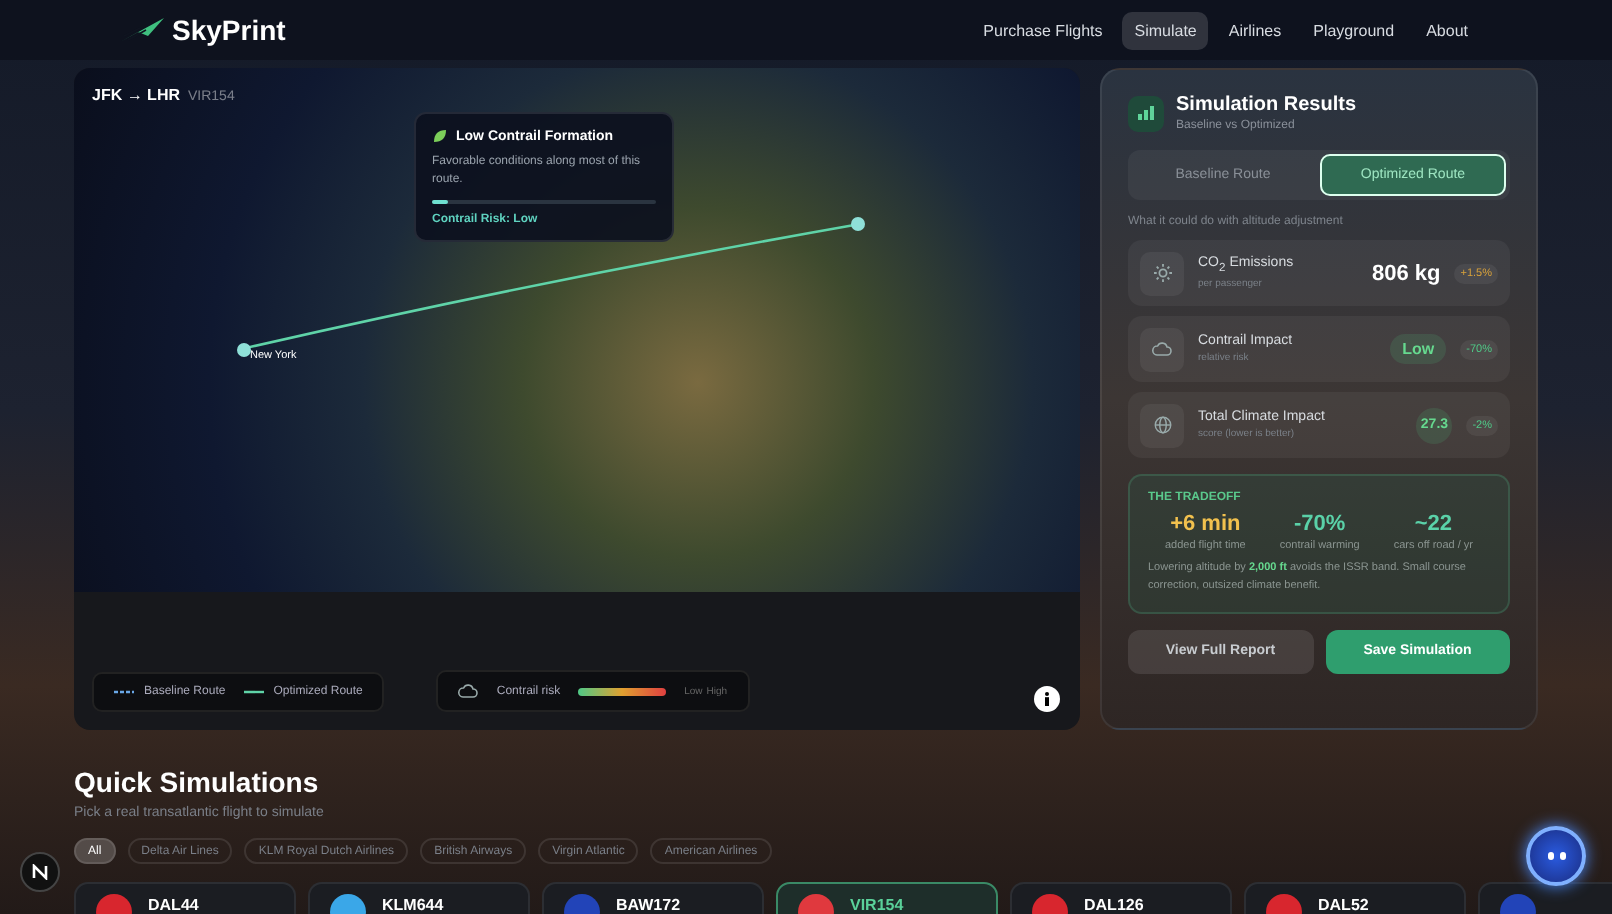 This screenshot has height=914, width=1612. What do you see at coordinates (1162, 425) in the screenshot?
I see `globe-icon` at bounding box center [1162, 425].